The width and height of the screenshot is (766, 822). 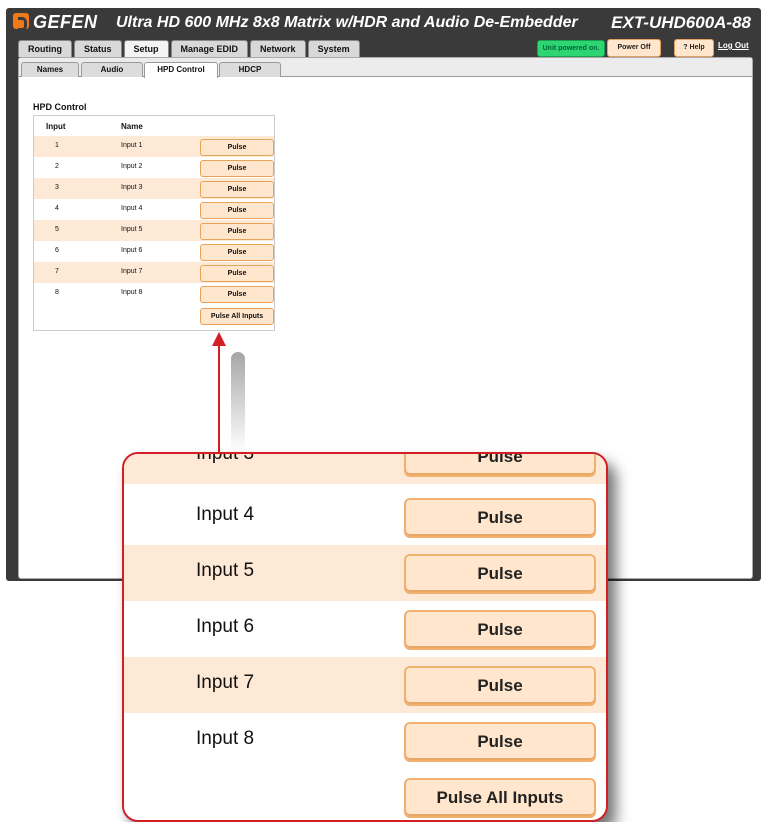 What do you see at coordinates (57, 208) in the screenshot?
I see `input-number: 4` at bounding box center [57, 208].